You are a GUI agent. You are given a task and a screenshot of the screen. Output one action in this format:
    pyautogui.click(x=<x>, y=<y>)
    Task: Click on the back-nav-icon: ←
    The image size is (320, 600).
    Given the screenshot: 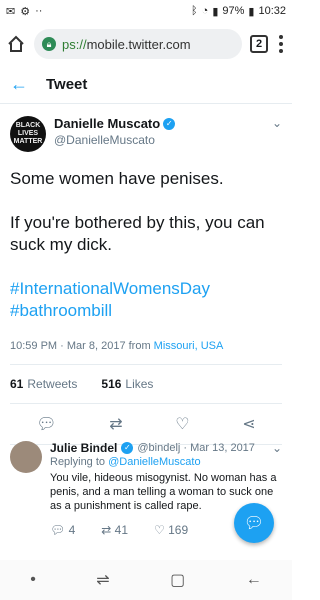 What is the action you would take?
    pyautogui.click(x=254, y=580)
    